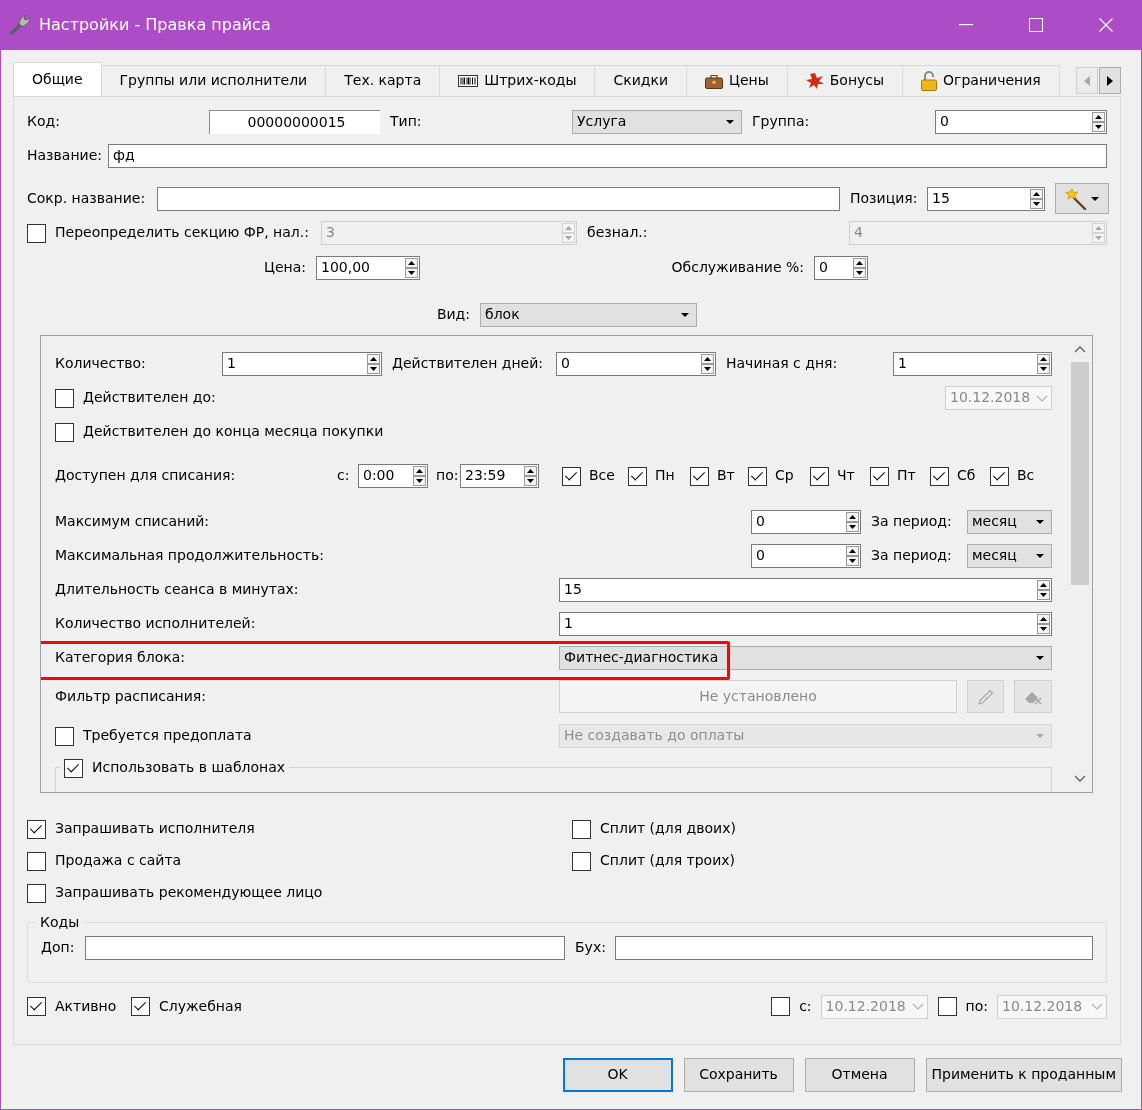 This screenshot has width=1142, height=1110. Describe the element at coordinates (1023, 1075) in the screenshot. I see `apply-button: Применить к проданным` at that location.